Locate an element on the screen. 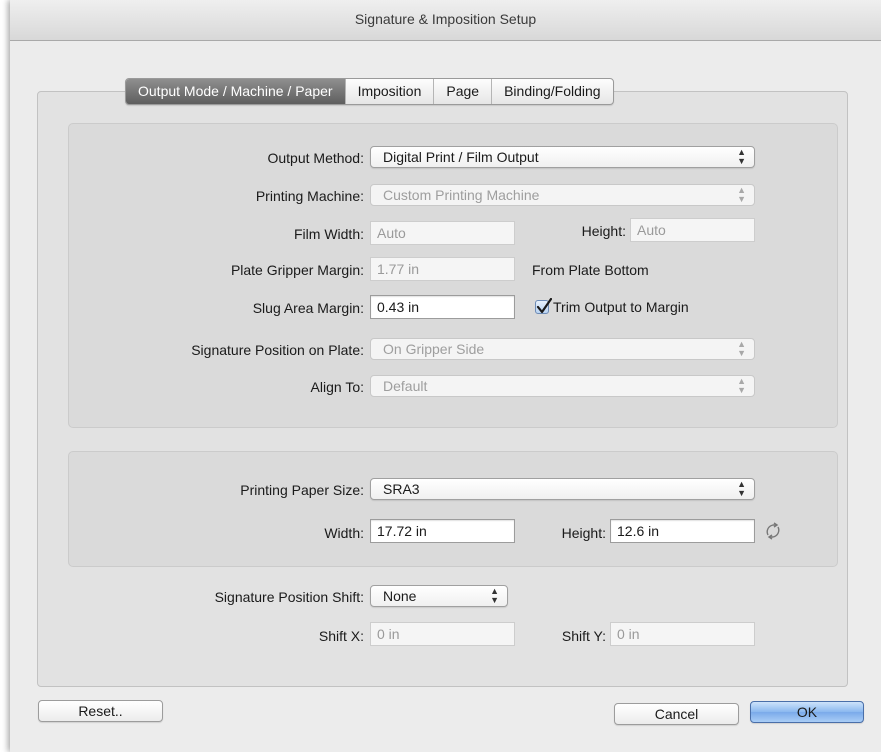  plate-gripper-margin-field: 1.77 in is located at coordinates (442, 269).